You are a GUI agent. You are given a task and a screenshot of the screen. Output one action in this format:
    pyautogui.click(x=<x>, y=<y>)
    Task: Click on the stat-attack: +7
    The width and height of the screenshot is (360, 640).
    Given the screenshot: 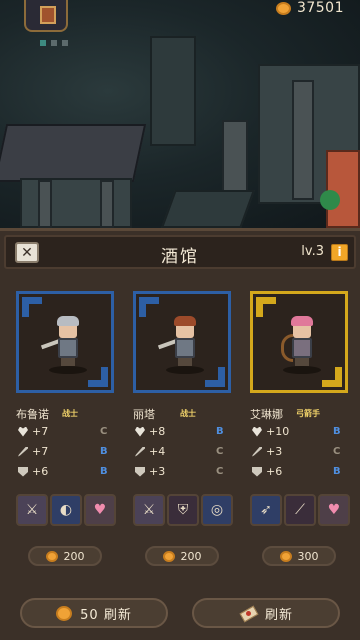 What is the action you would take?
    pyautogui.click(x=33, y=451)
    